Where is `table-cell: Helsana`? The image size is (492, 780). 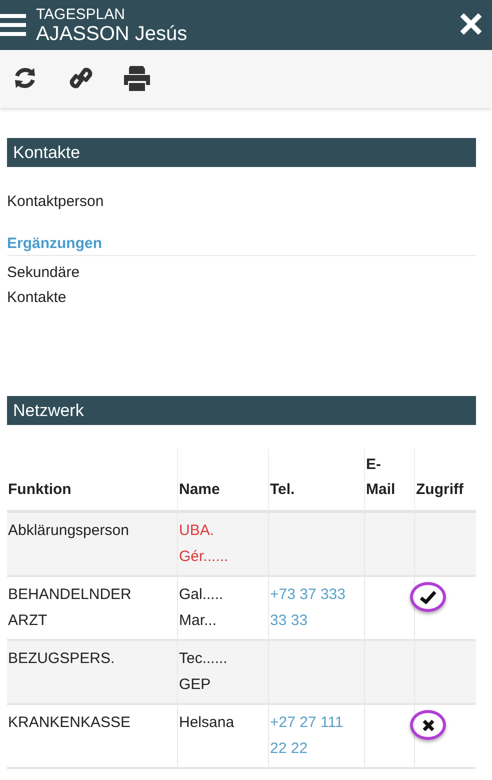 table-cell: Helsana is located at coordinates (222, 737).